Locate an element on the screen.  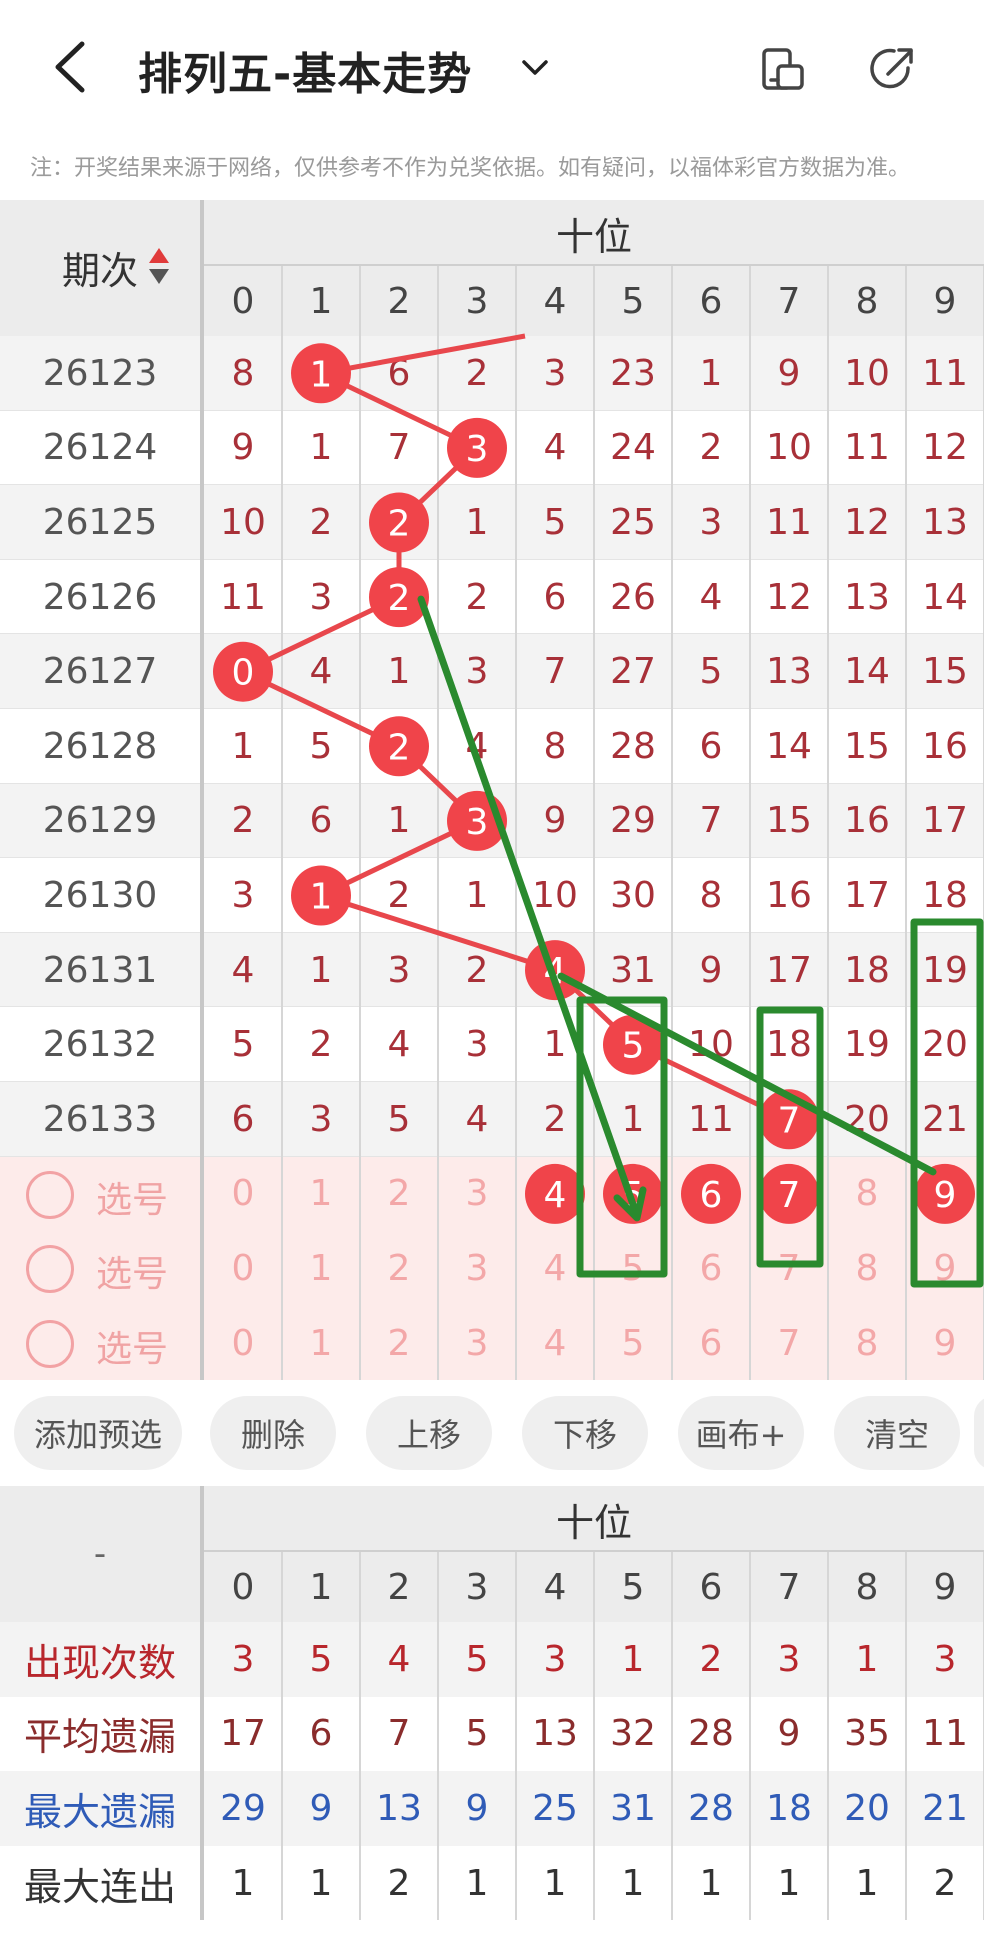
sort-icon is located at coordinates (159, 266).